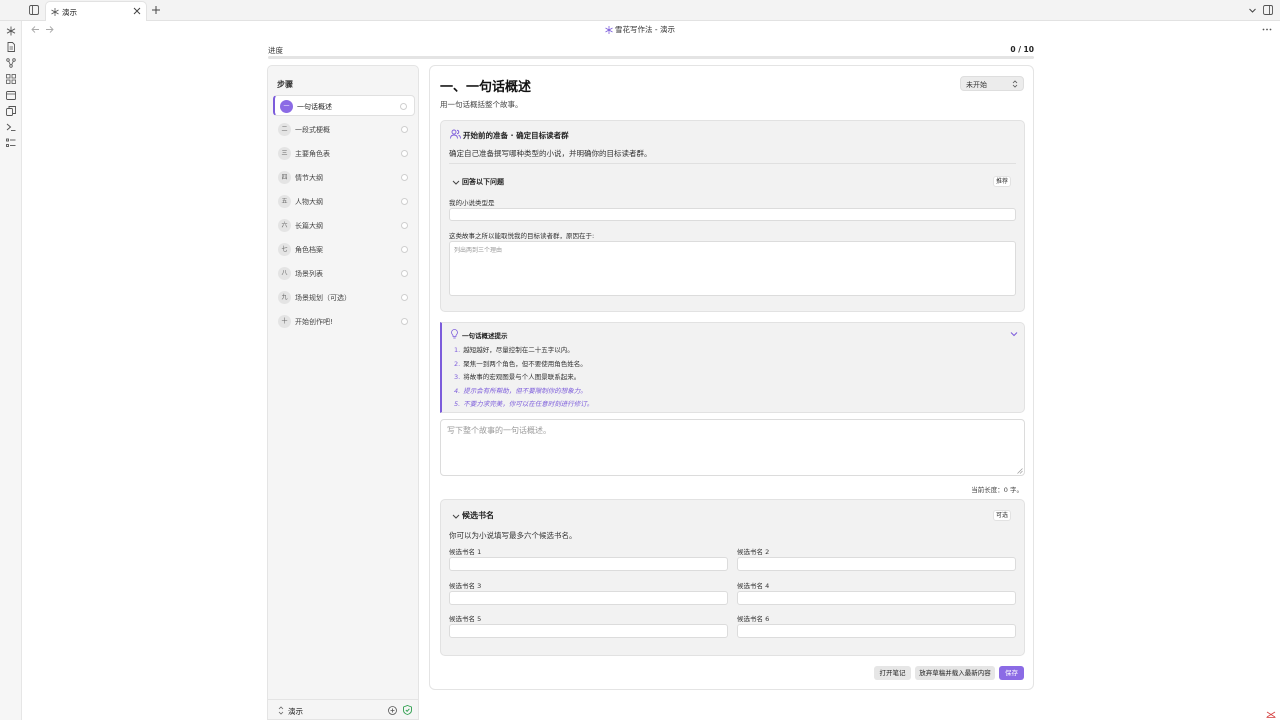  What do you see at coordinates (344, 129) in the screenshot?
I see `step-item: 二一段式梗概` at bounding box center [344, 129].